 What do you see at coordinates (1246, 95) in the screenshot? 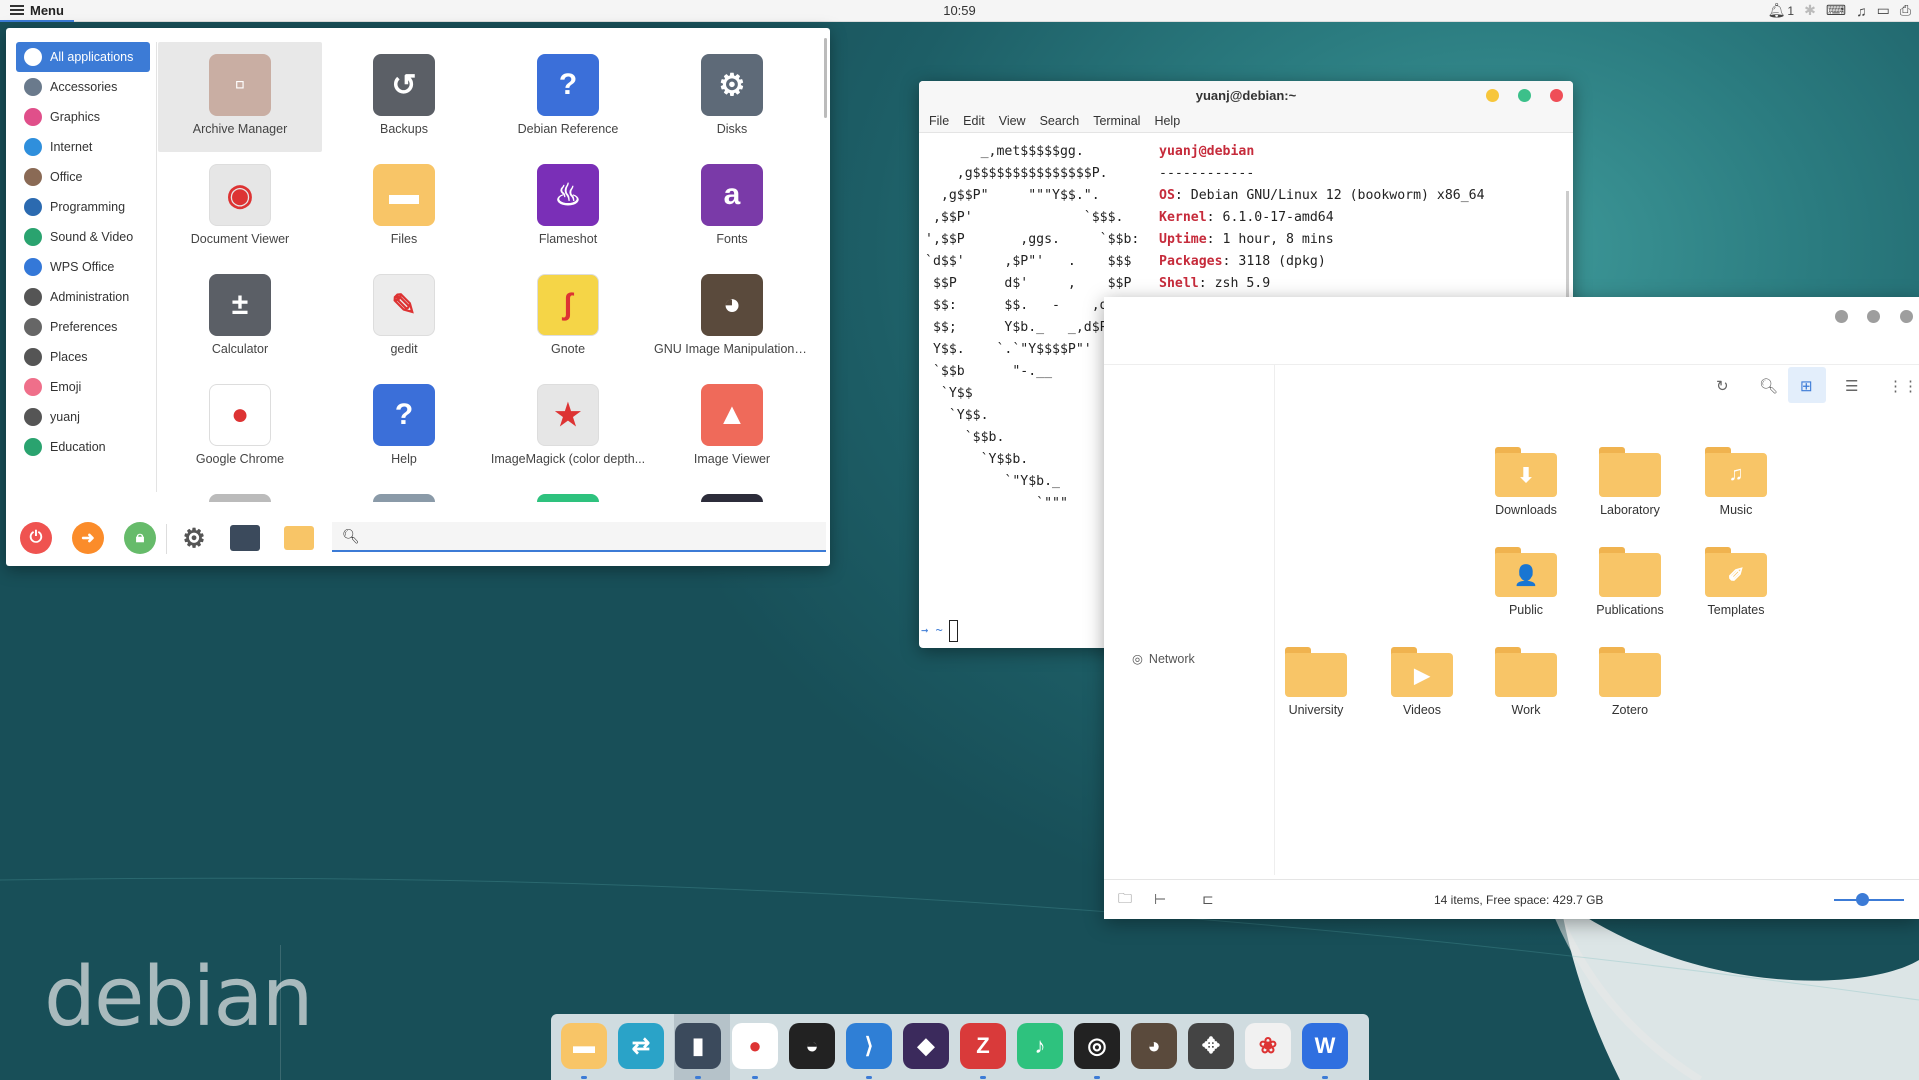
I see `terminal-titlebar: yuanj@debian:~` at bounding box center [1246, 95].